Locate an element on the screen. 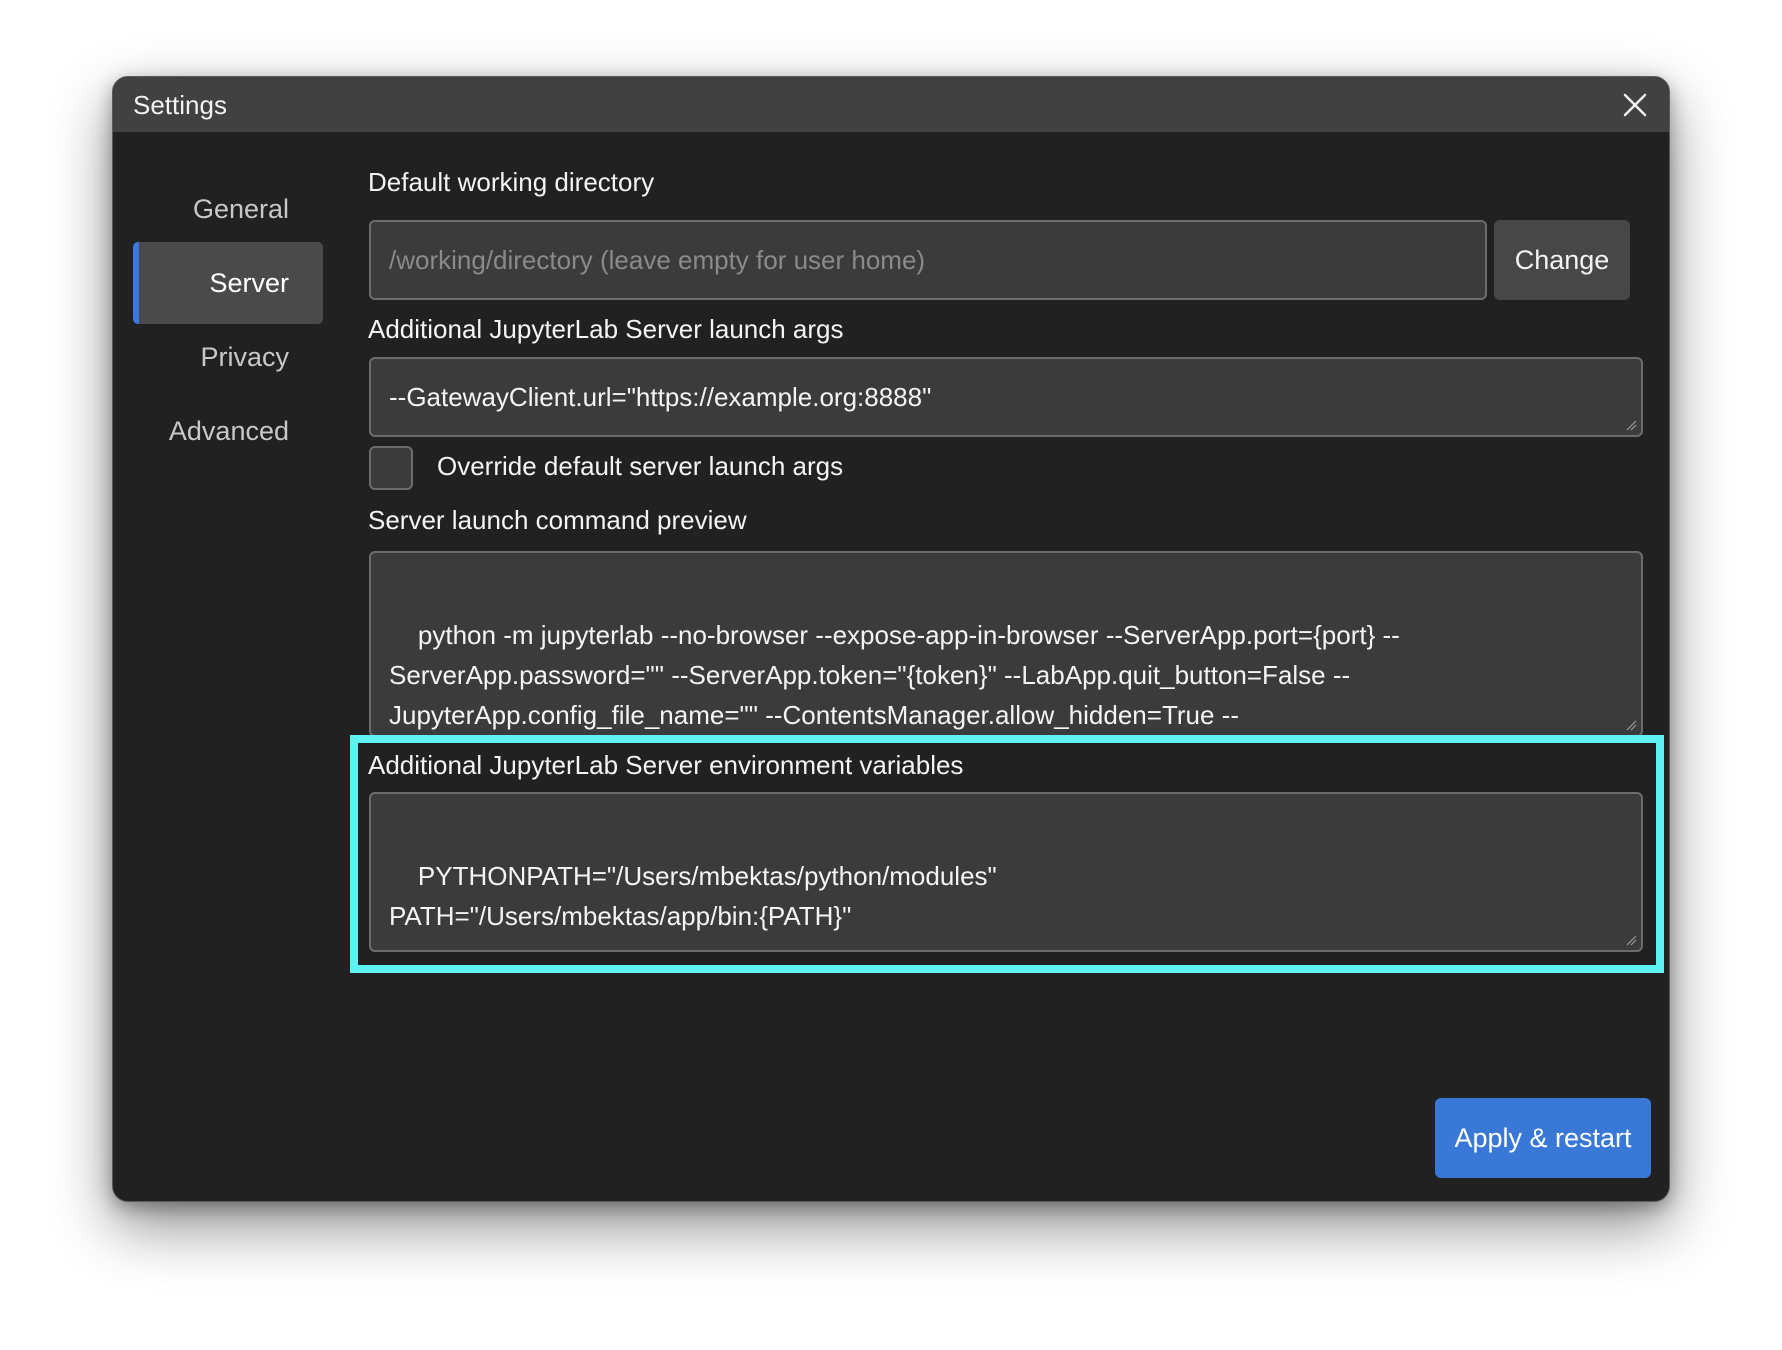  close-button is located at coordinates (1635, 105).